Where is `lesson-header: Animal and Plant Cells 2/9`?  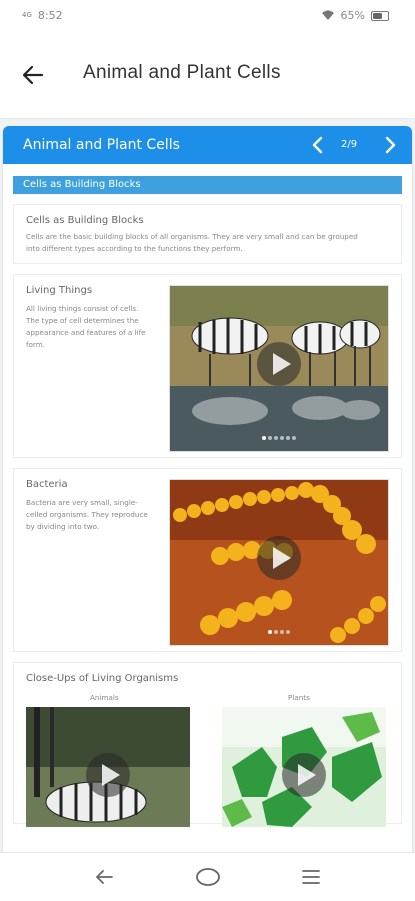
lesson-header: Animal and Plant Cells 2/9 is located at coordinates (207, 145).